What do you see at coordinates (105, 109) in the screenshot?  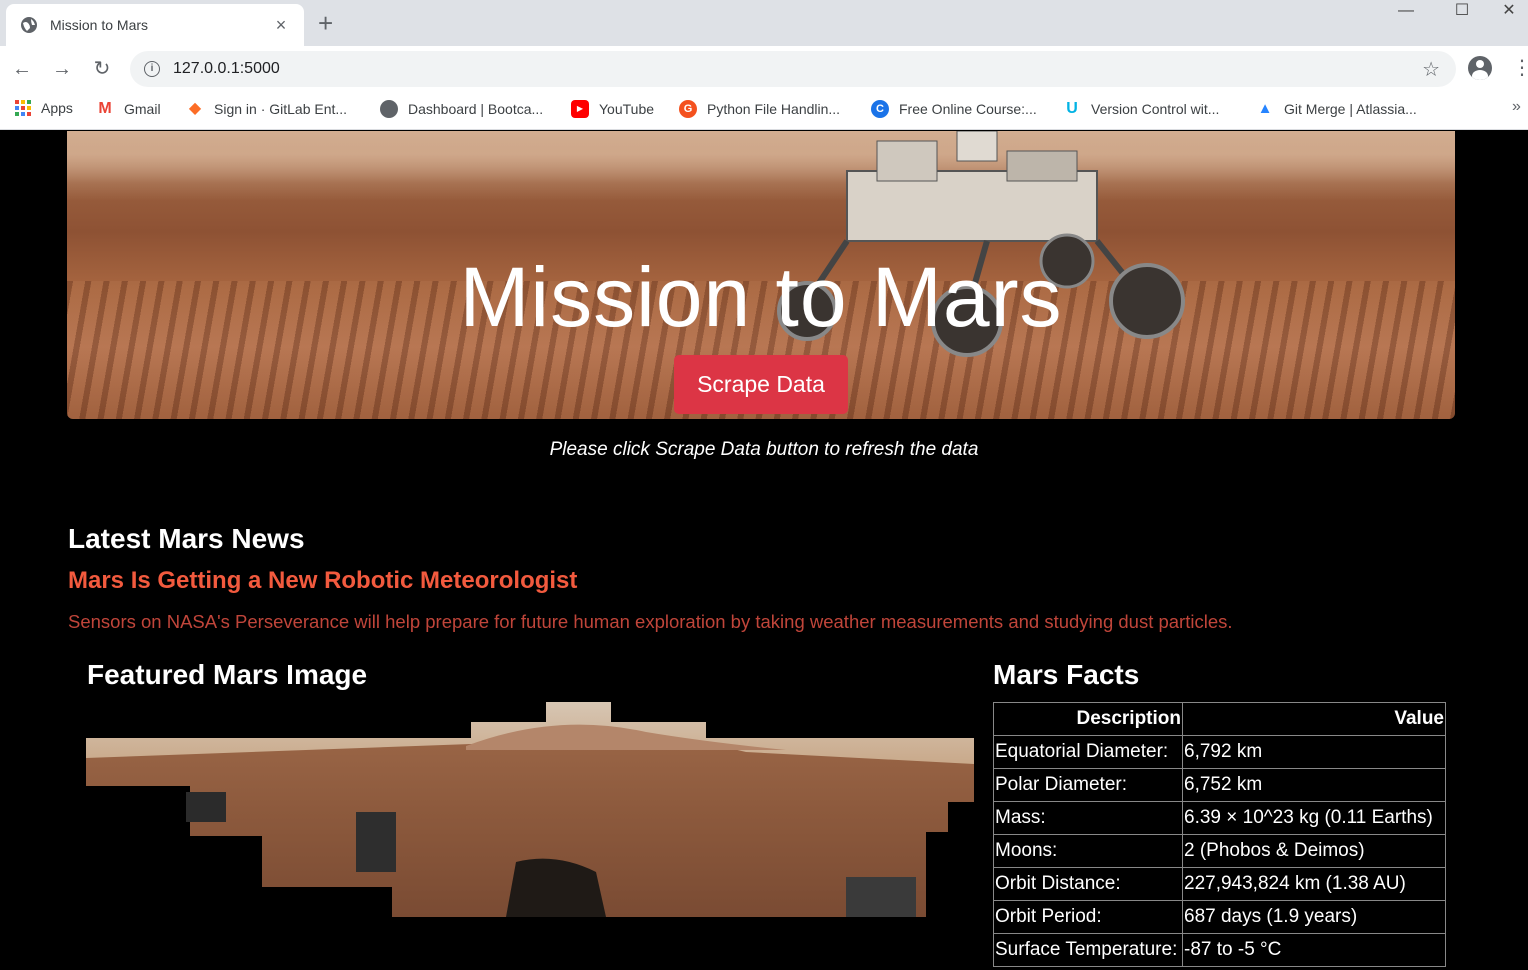 I see `gmail-icon: M` at bounding box center [105, 109].